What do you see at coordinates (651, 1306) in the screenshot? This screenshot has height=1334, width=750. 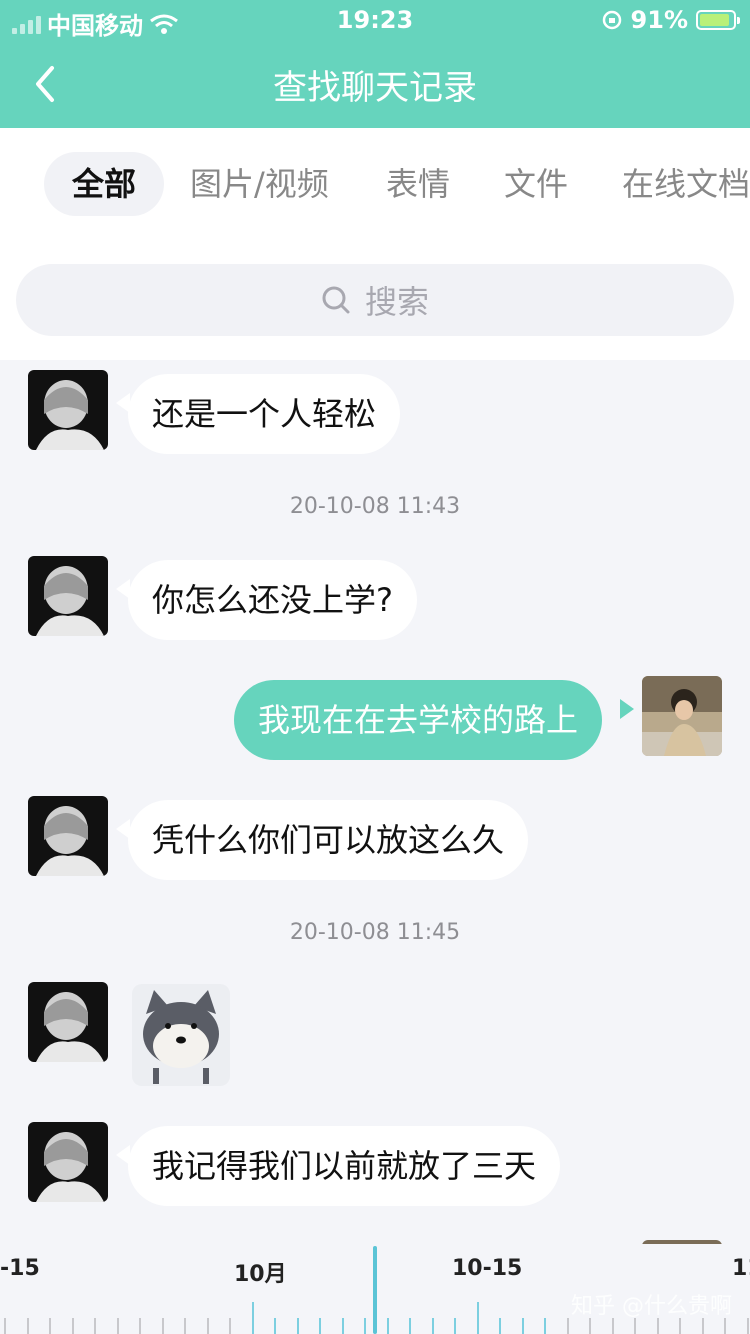 I see `watermark: 知乎 @什么贵啊` at bounding box center [651, 1306].